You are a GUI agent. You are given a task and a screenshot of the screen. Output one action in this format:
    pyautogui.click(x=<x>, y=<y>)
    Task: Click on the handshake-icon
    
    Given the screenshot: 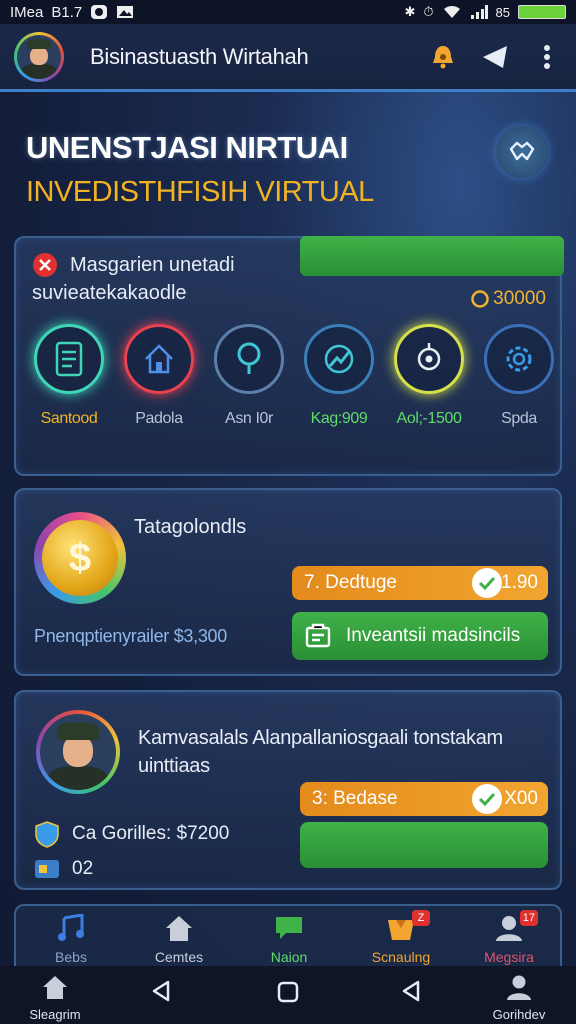 What is the action you would take?
    pyautogui.click(x=522, y=152)
    